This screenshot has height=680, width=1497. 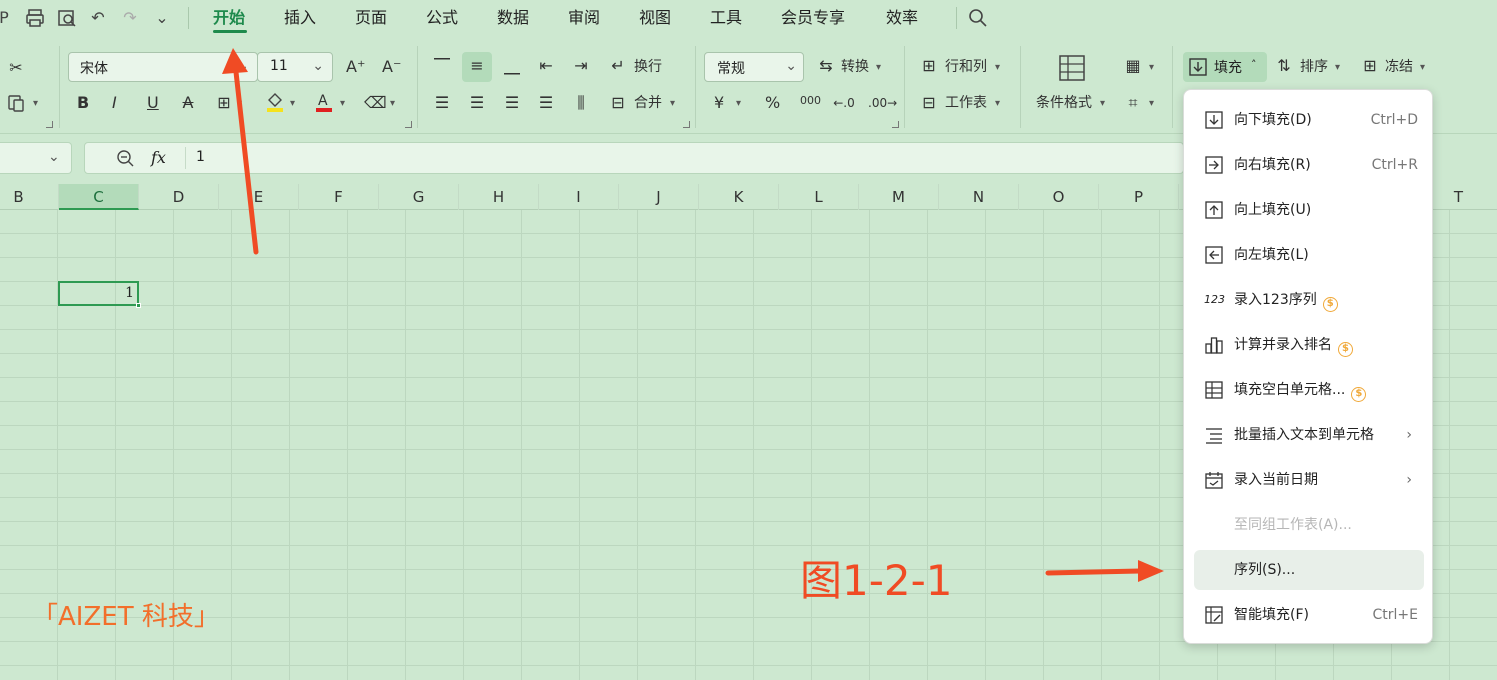 I want to click on column-header-e: E, so click(x=259, y=197).